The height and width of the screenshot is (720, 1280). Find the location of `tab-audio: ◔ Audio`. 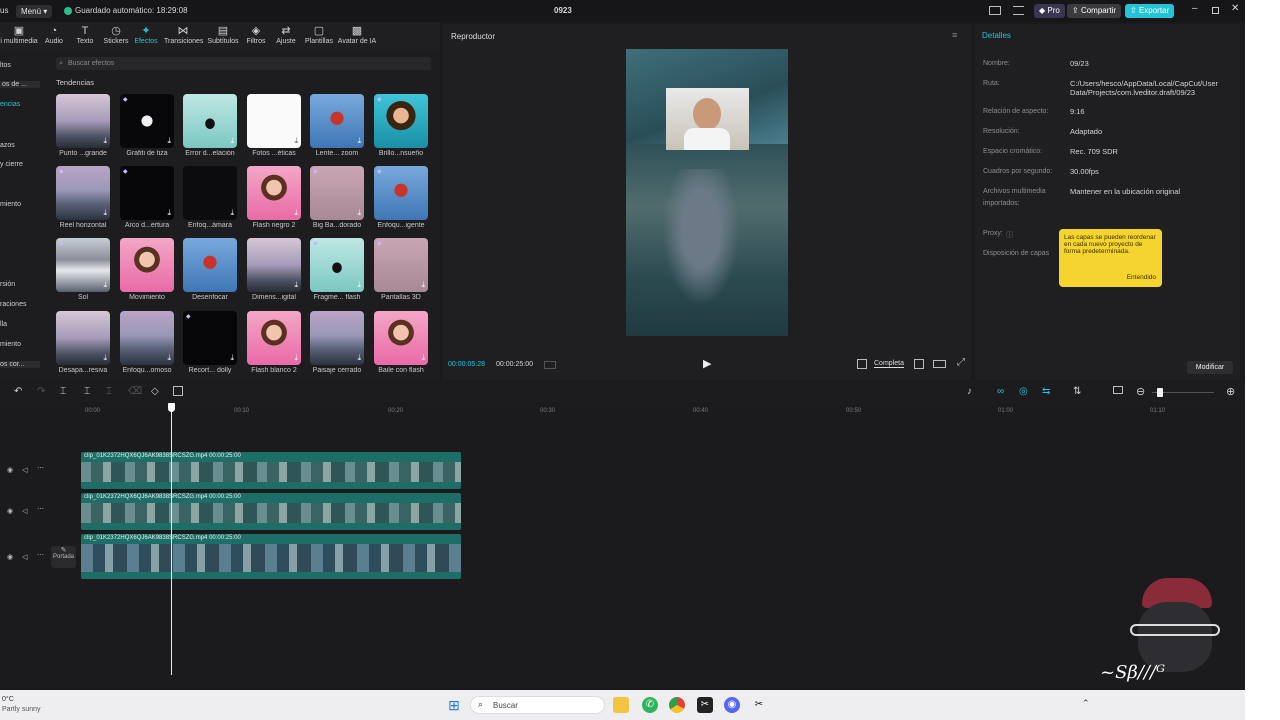

tab-audio: ◔ Audio is located at coordinates (54, 35).